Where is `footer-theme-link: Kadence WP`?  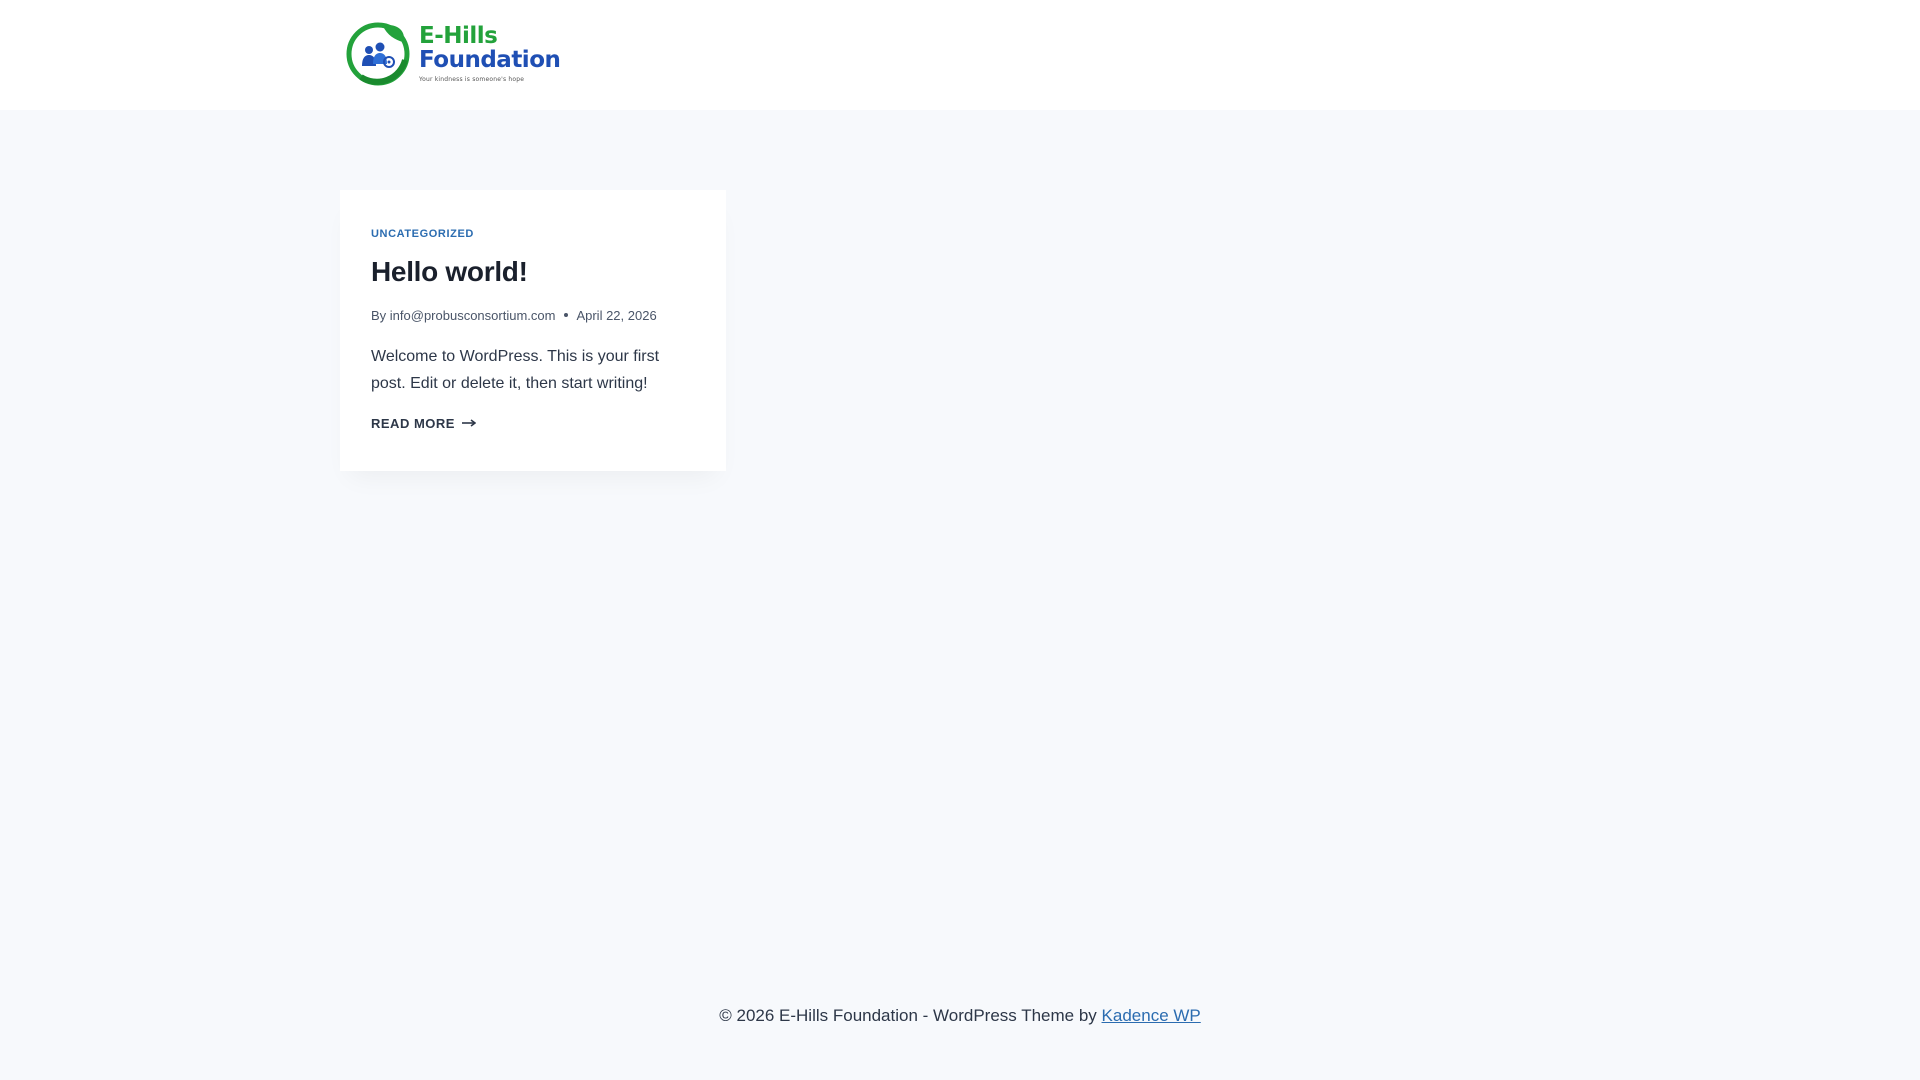
footer-theme-link: Kadence WP is located at coordinates (1151, 1015).